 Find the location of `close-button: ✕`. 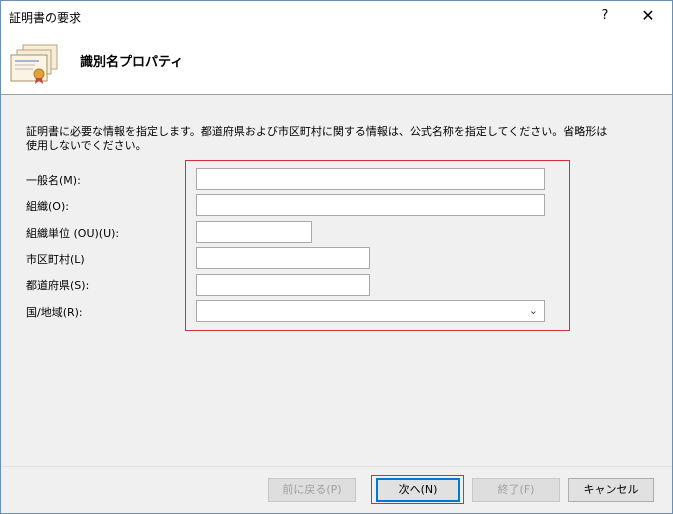

close-button: ✕ is located at coordinates (648, 16).